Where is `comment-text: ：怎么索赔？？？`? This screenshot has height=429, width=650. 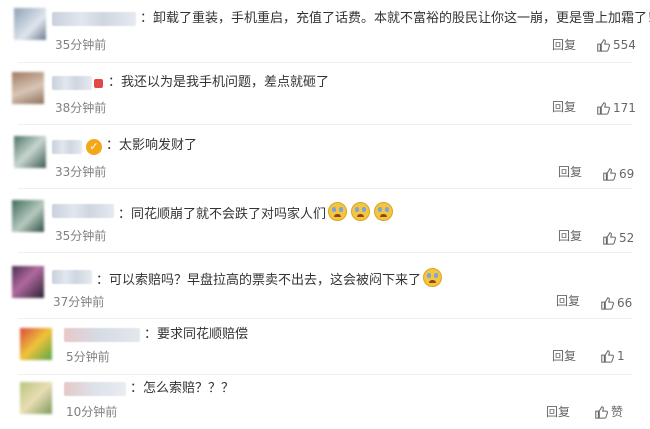
comment-text: ：怎么索赔？？？ is located at coordinates (182, 388).